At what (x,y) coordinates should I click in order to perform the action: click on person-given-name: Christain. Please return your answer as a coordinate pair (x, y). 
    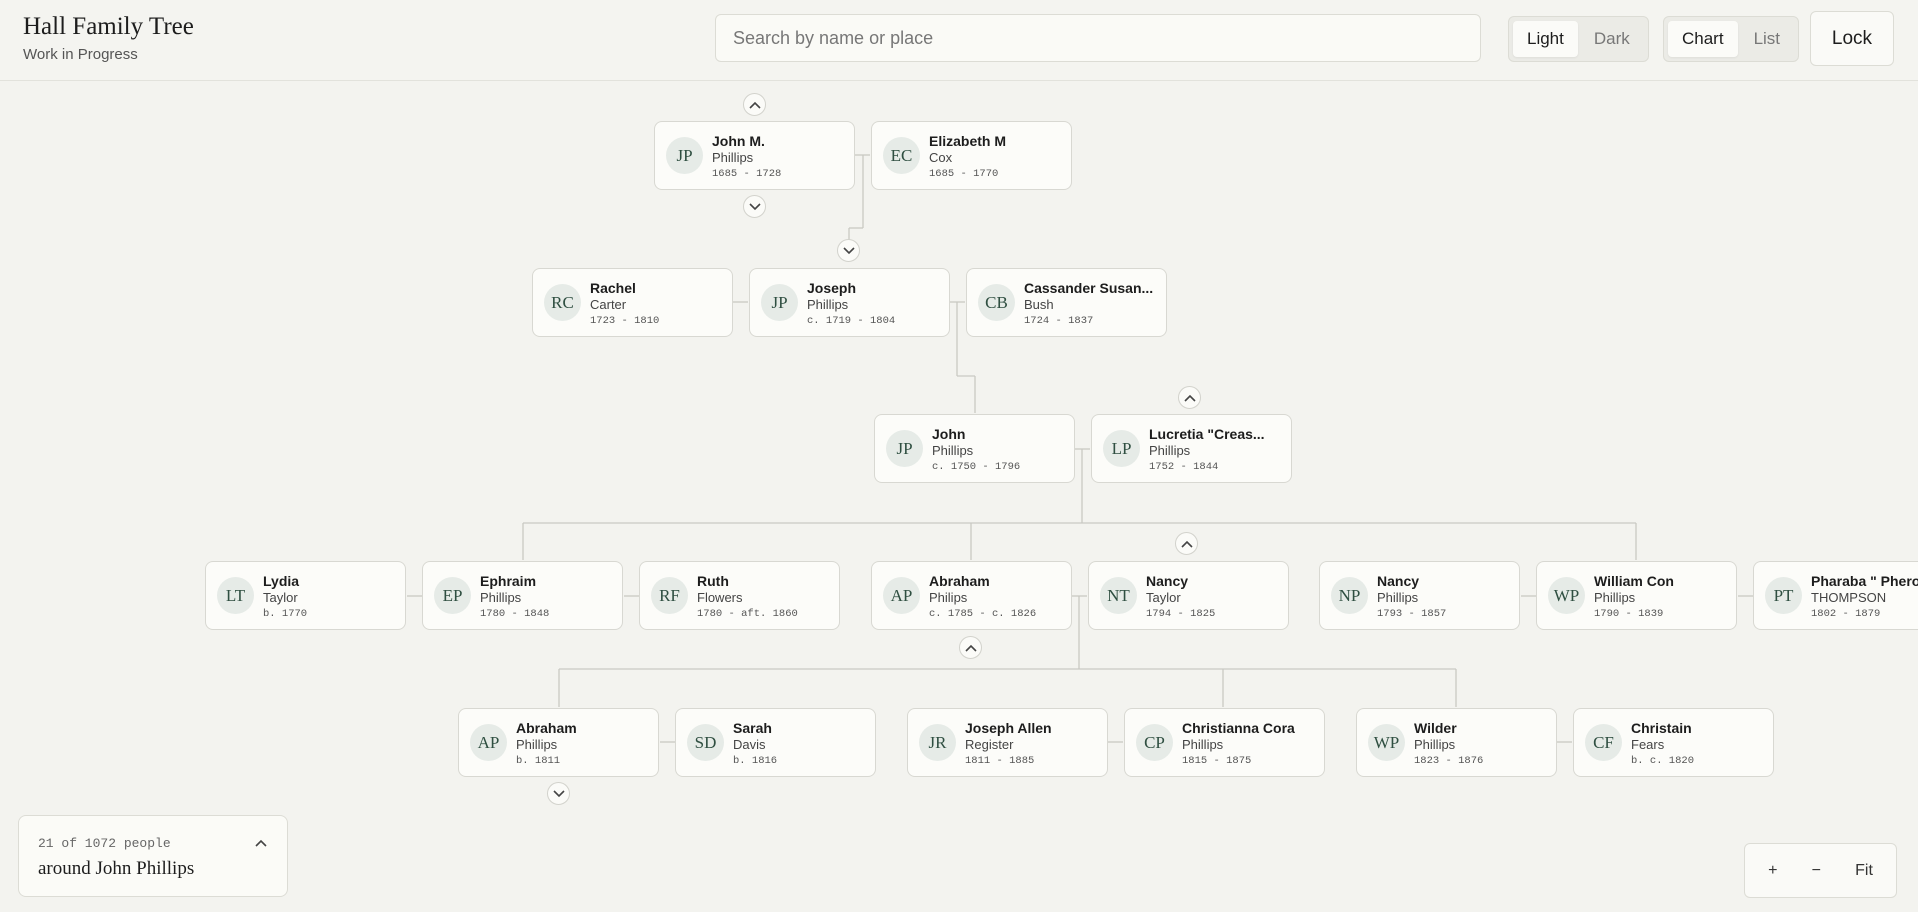
    Looking at the image, I should click on (1661, 728).